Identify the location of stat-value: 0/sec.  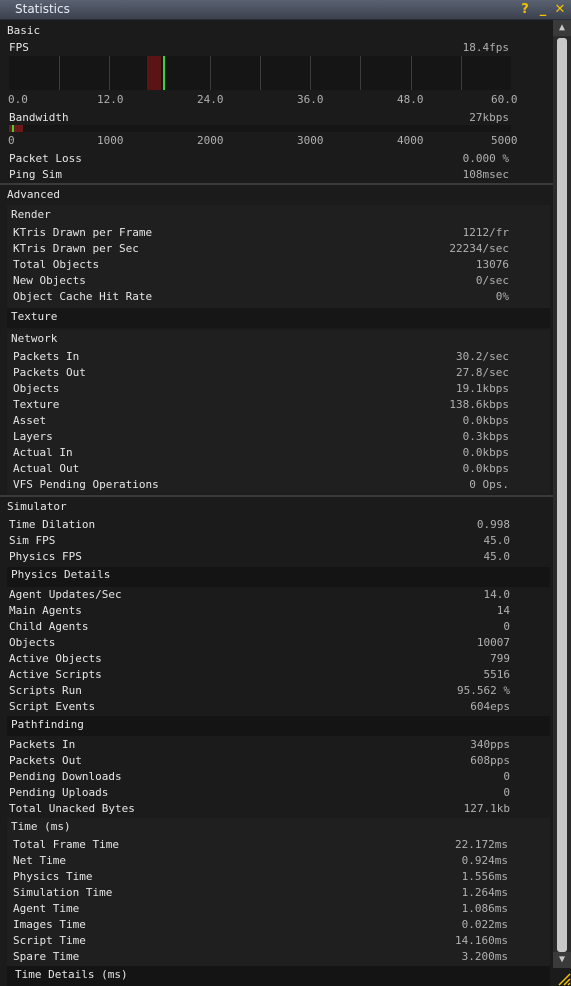
(492, 280).